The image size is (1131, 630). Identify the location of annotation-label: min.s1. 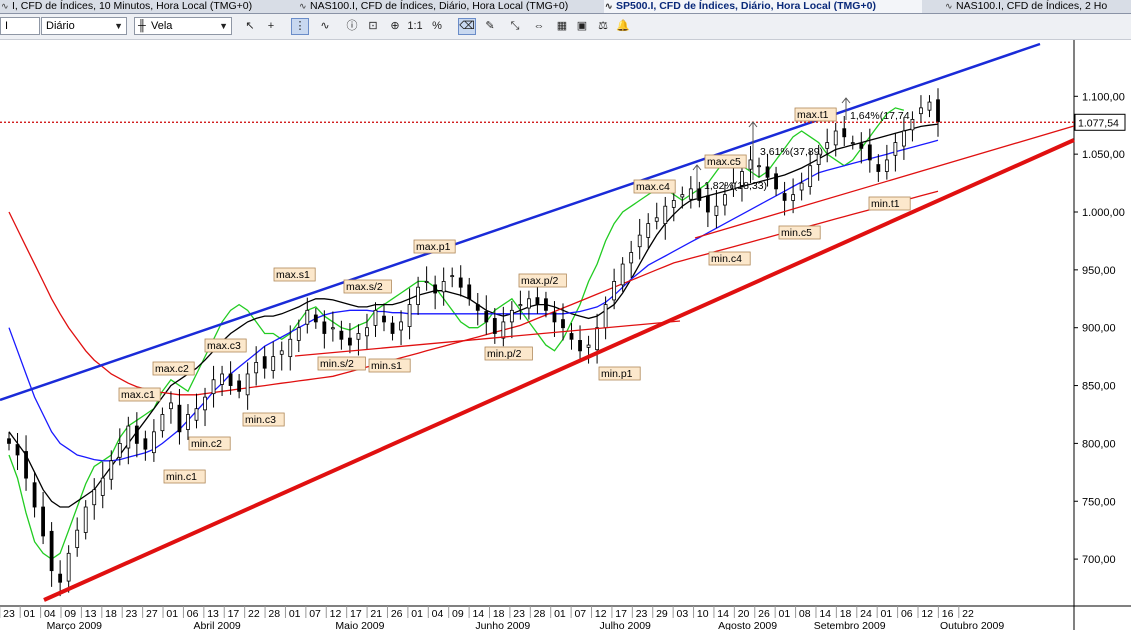
(386, 366).